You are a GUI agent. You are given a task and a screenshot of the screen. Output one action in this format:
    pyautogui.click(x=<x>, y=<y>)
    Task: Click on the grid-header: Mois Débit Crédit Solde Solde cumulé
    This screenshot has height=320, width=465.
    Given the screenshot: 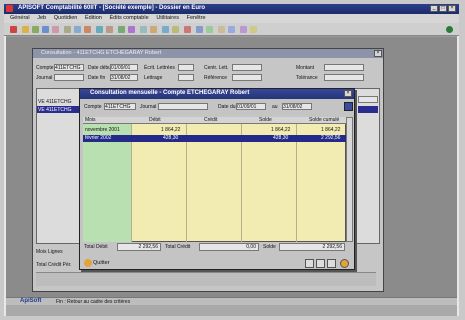 What is the action you would take?
    pyautogui.click(x=214, y=120)
    